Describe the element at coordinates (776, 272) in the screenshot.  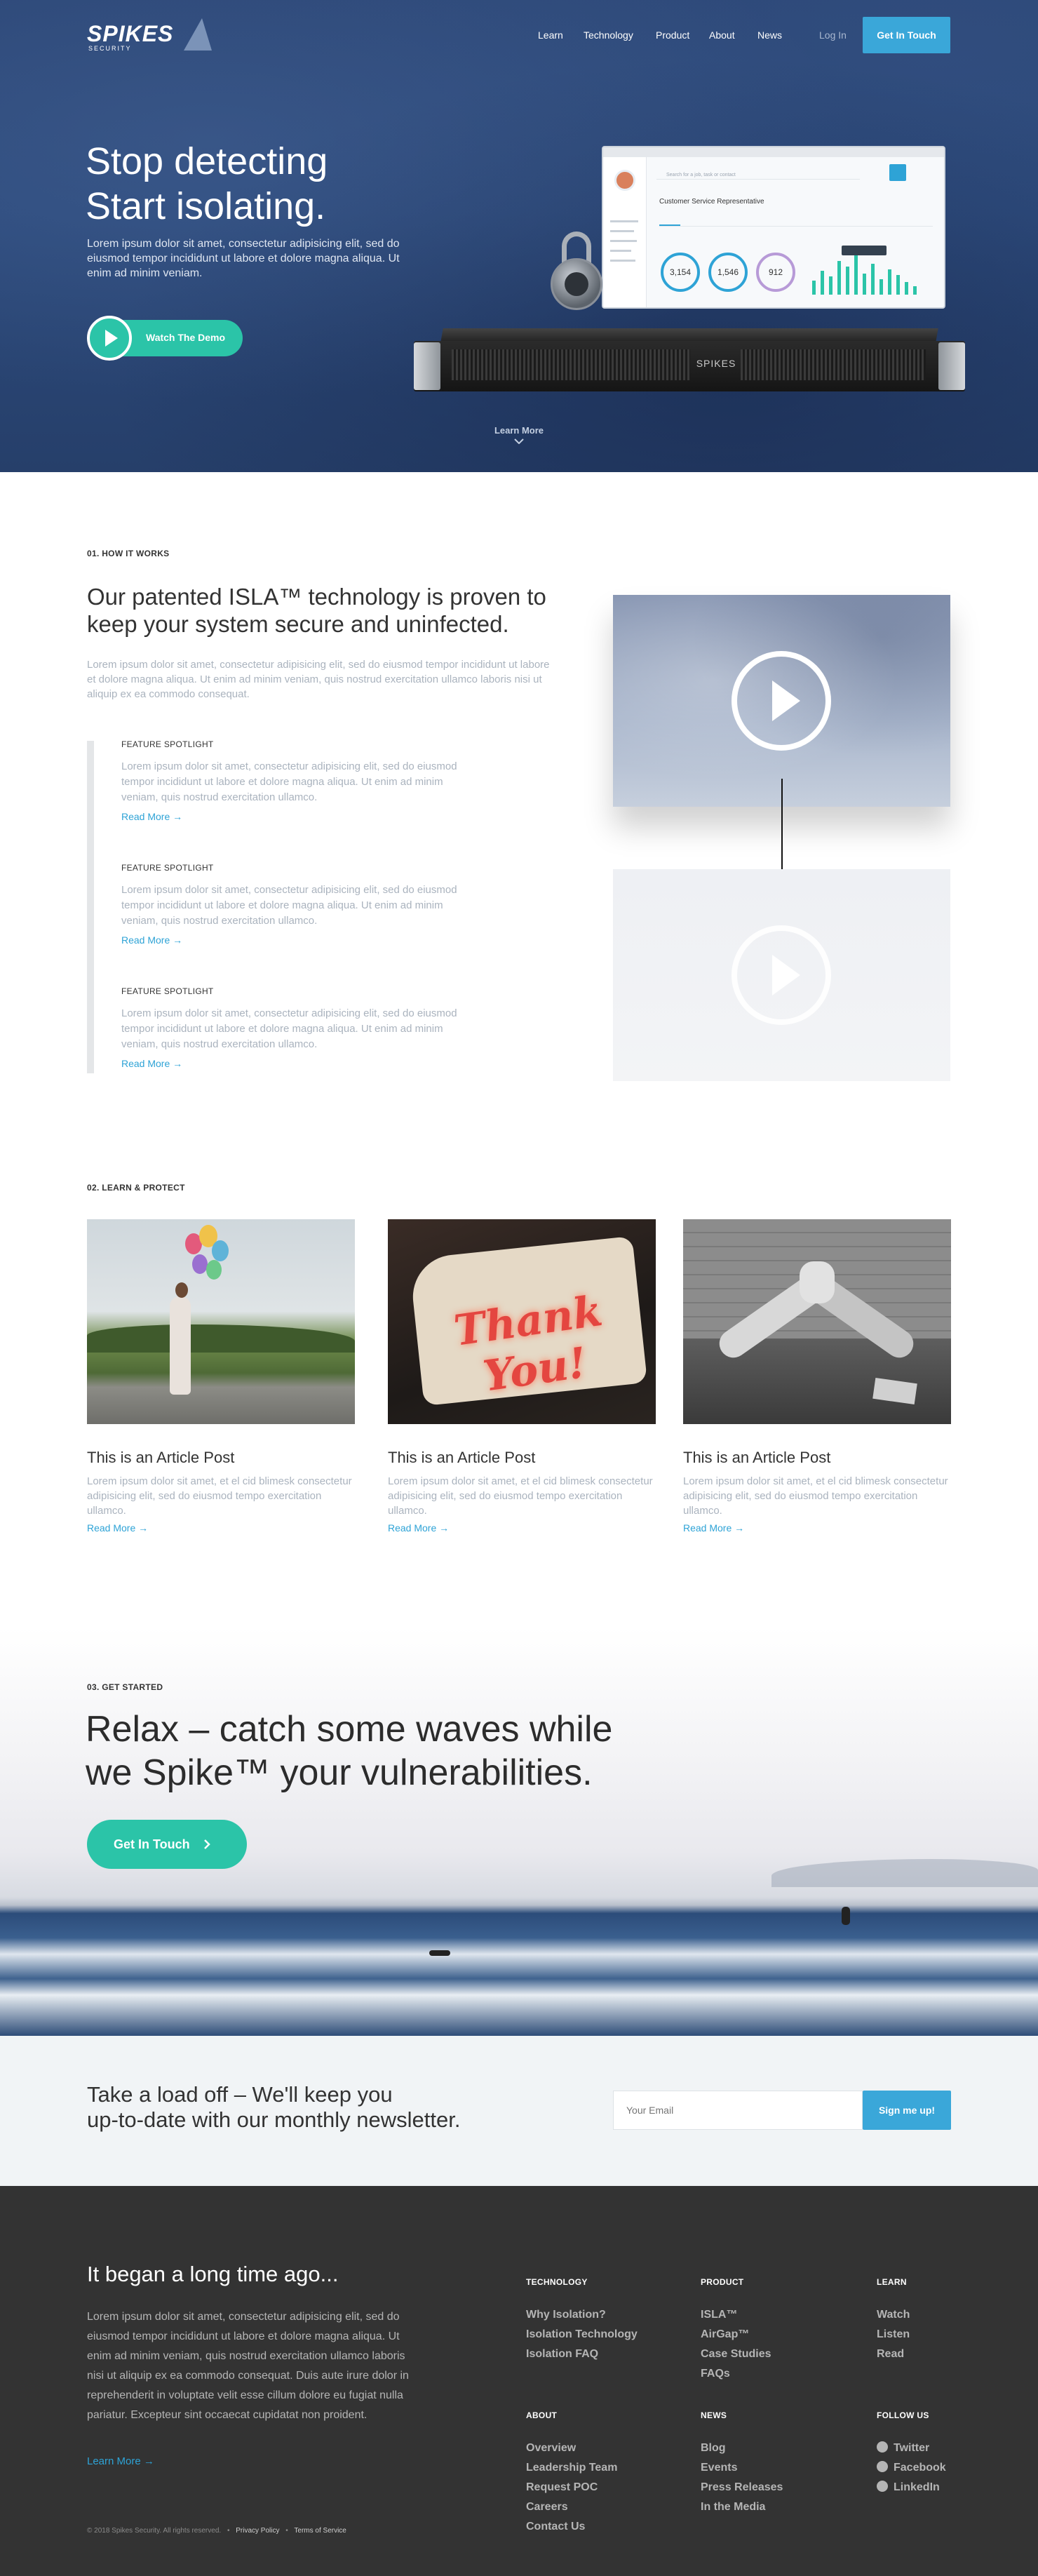
I see `app-stat-ring-3: 912` at that location.